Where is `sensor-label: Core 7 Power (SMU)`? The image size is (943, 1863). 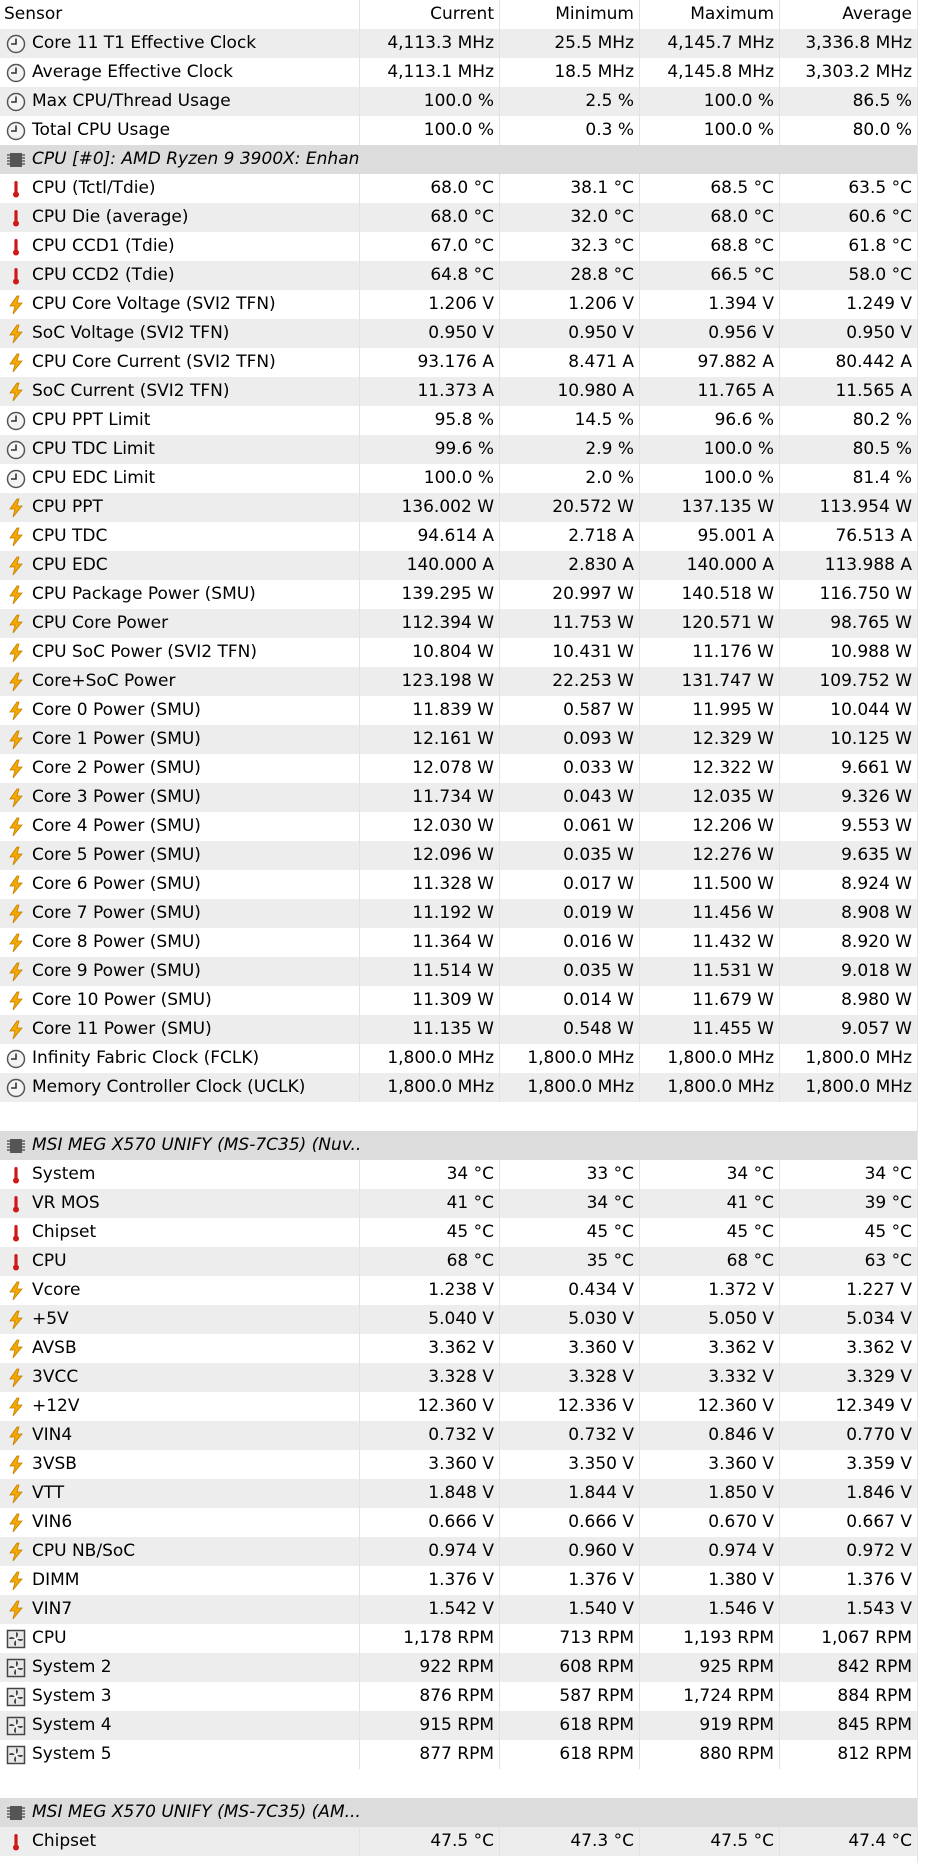 sensor-label: Core 7 Power (SMU) is located at coordinates (116, 913).